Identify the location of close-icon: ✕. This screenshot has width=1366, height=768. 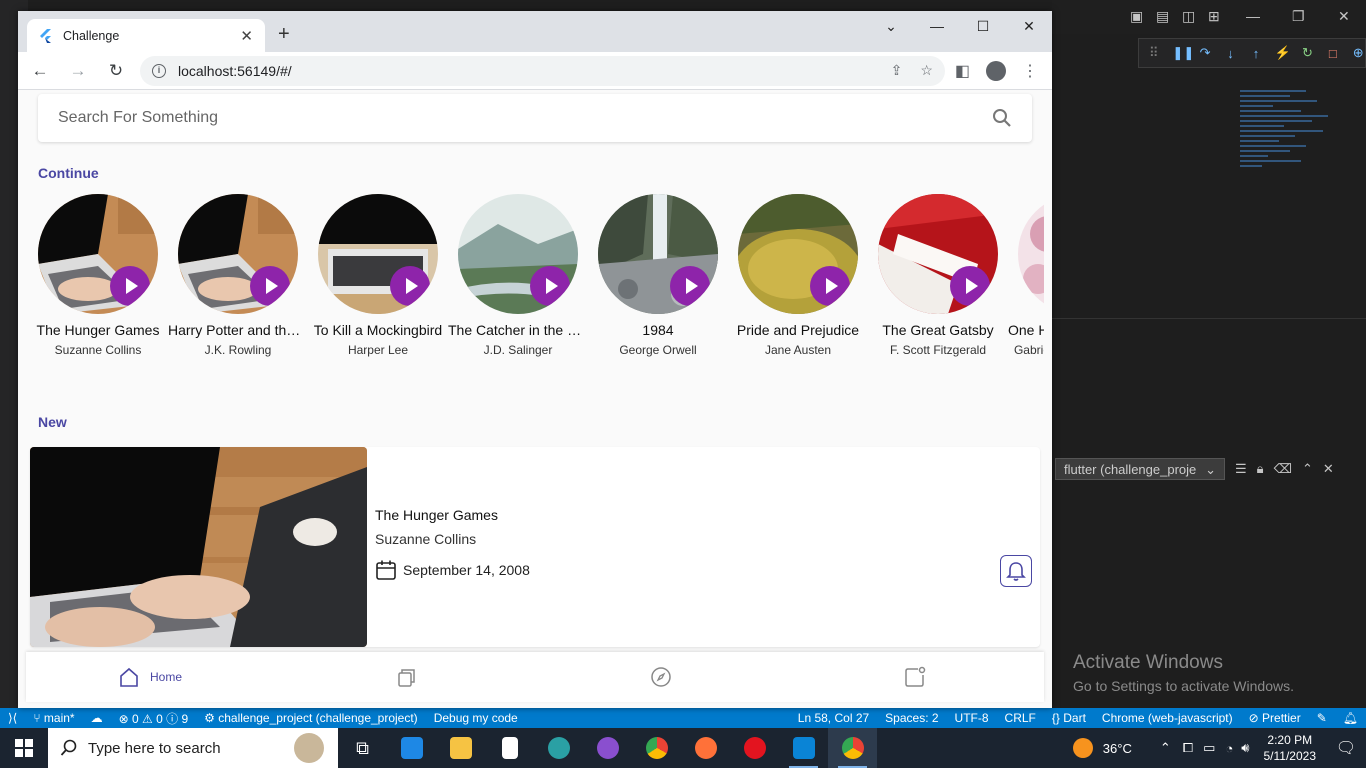
(1344, 16).